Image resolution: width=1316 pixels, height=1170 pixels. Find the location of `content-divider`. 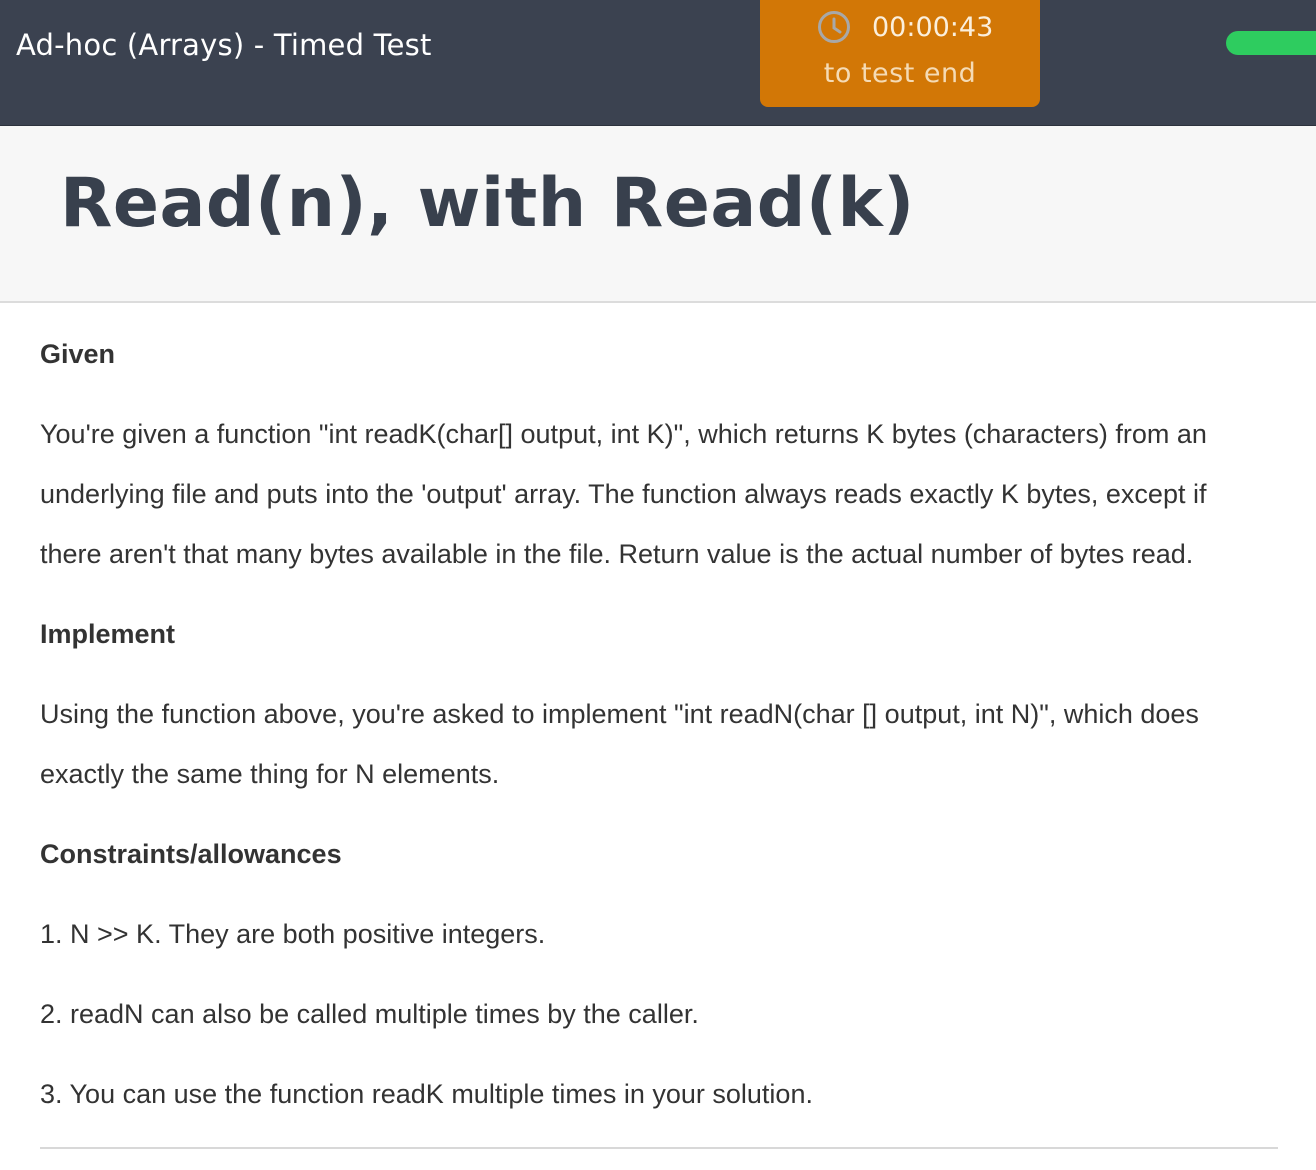

content-divider is located at coordinates (659, 1148).